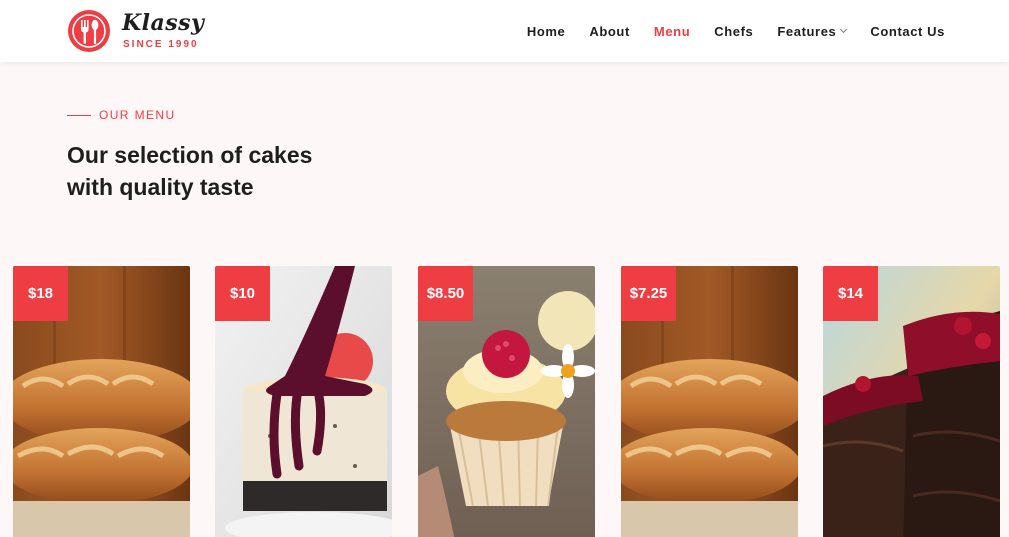  Describe the element at coordinates (850, 293) in the screenshot. I see `price-badge: $14` at that location.